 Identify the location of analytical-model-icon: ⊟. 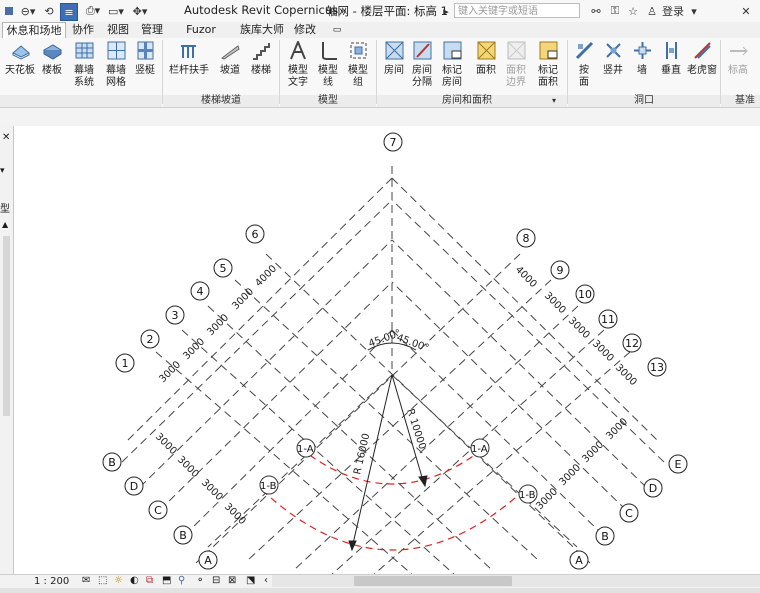
(216, 580).